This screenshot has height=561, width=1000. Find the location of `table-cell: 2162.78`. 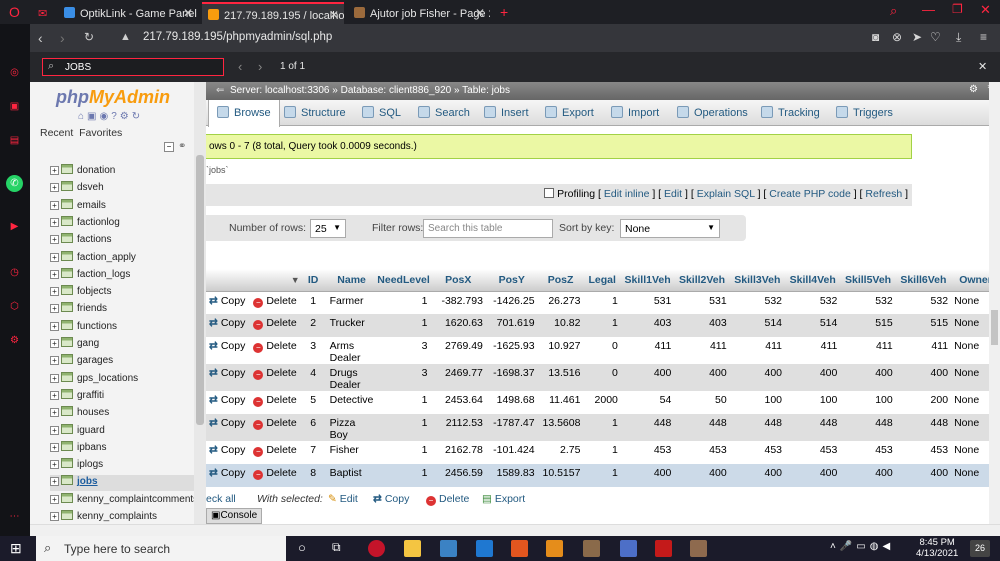

table-cell: 2162.78 is located at coordinates (458, 452).